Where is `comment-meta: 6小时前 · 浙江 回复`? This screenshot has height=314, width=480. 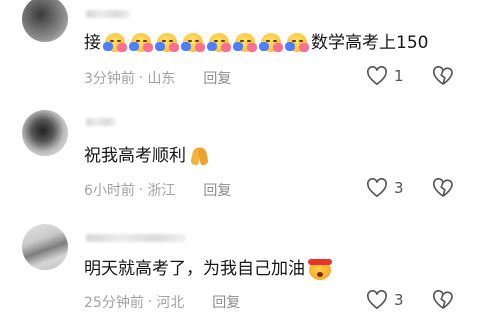 comment-meta: 6小时前 · 浙江 回复 is located at coordinates (158, 190).